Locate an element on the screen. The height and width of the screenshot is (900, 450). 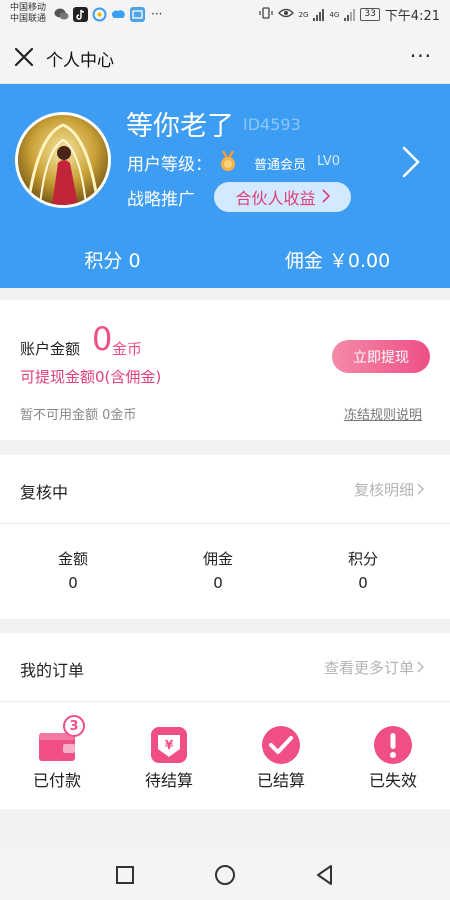
cloud-app-icon is located at coordinates (118, 14).